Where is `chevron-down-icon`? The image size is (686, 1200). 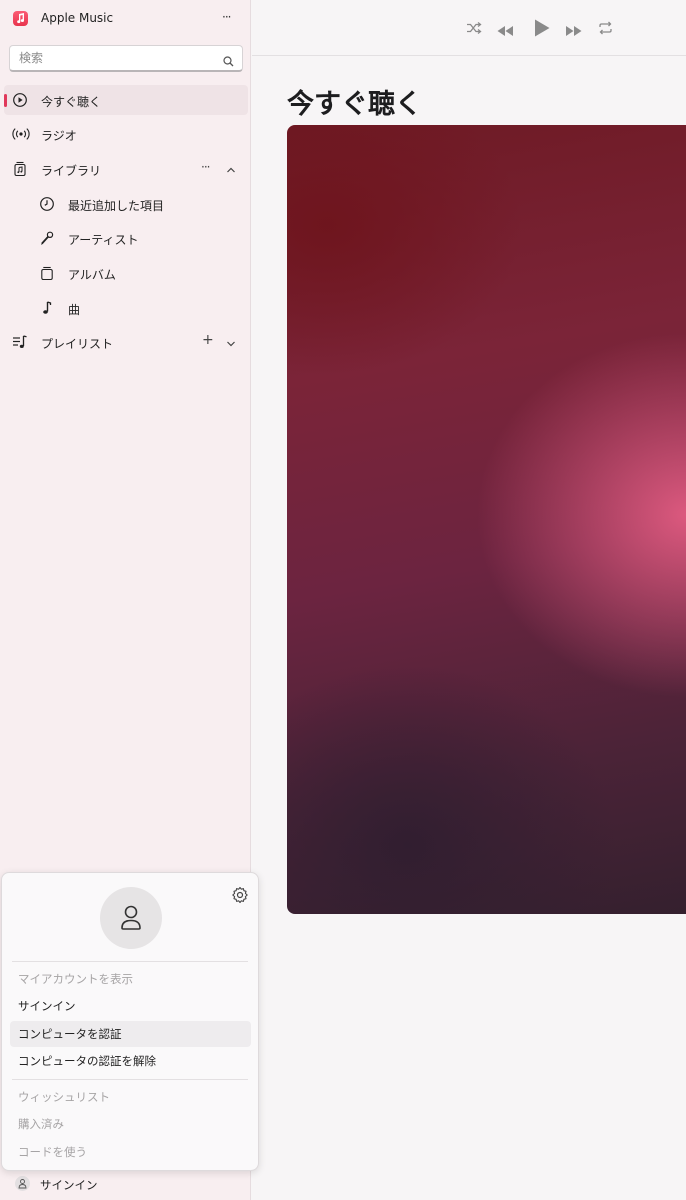 chevron-down-icon is located at coordinates (231, 344).